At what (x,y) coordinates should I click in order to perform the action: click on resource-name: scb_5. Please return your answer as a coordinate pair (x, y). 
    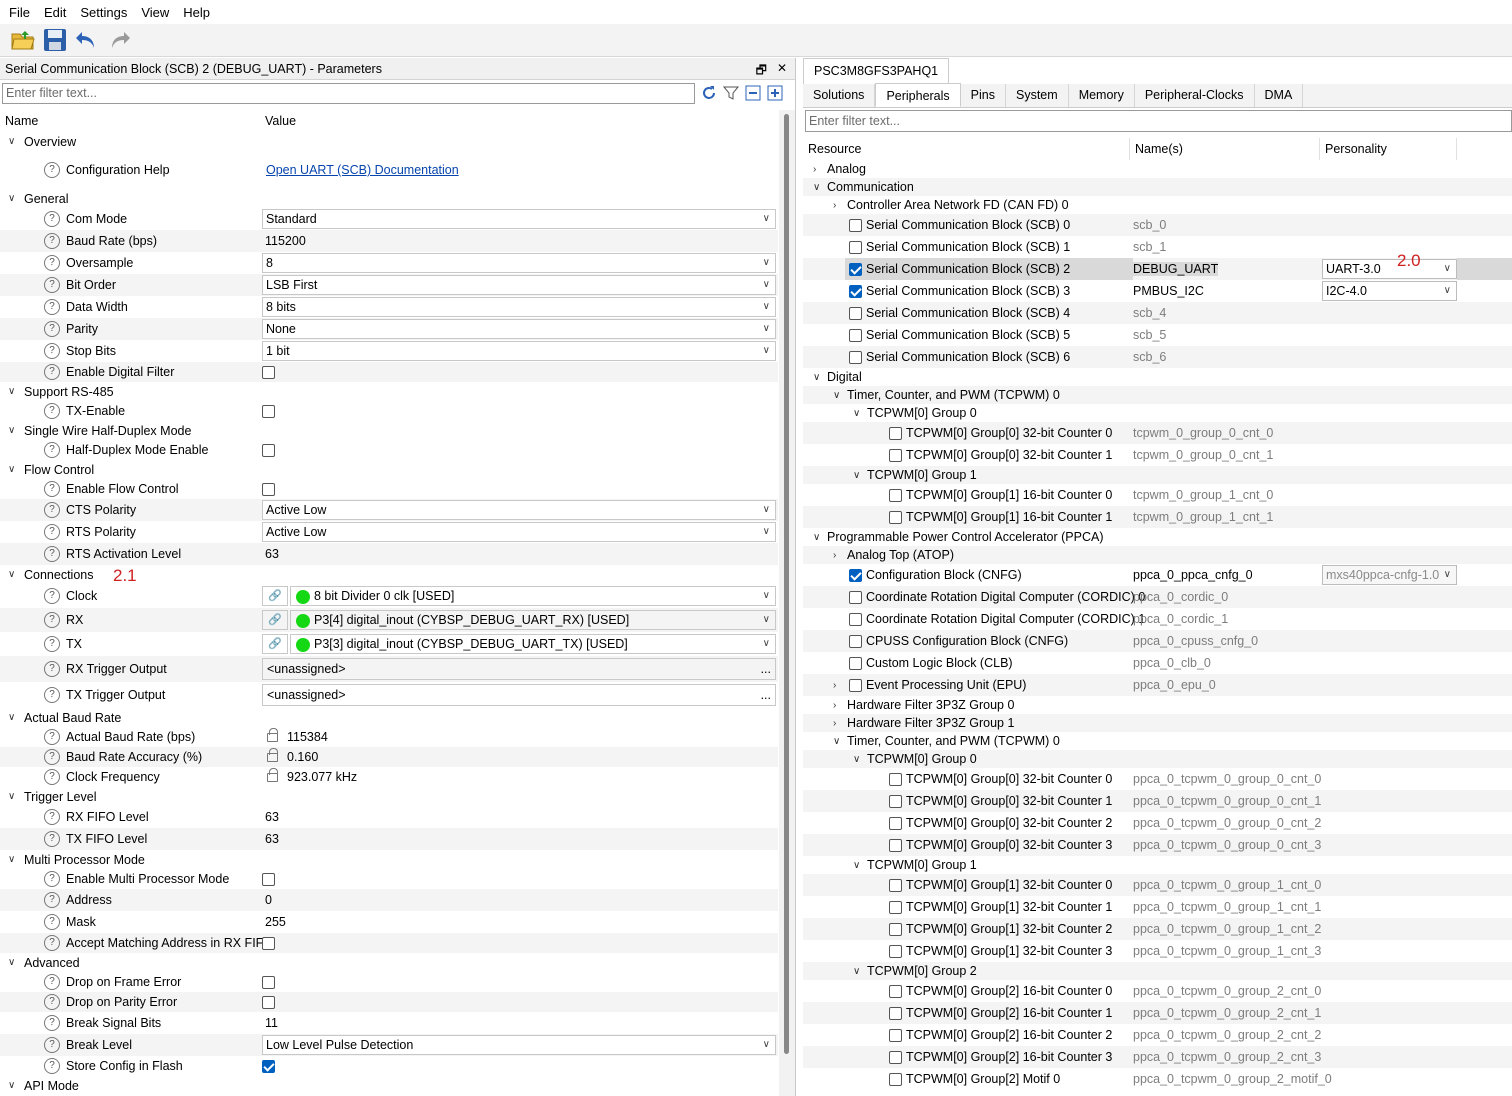
    Looking at the image, I should click on (1149, 335).